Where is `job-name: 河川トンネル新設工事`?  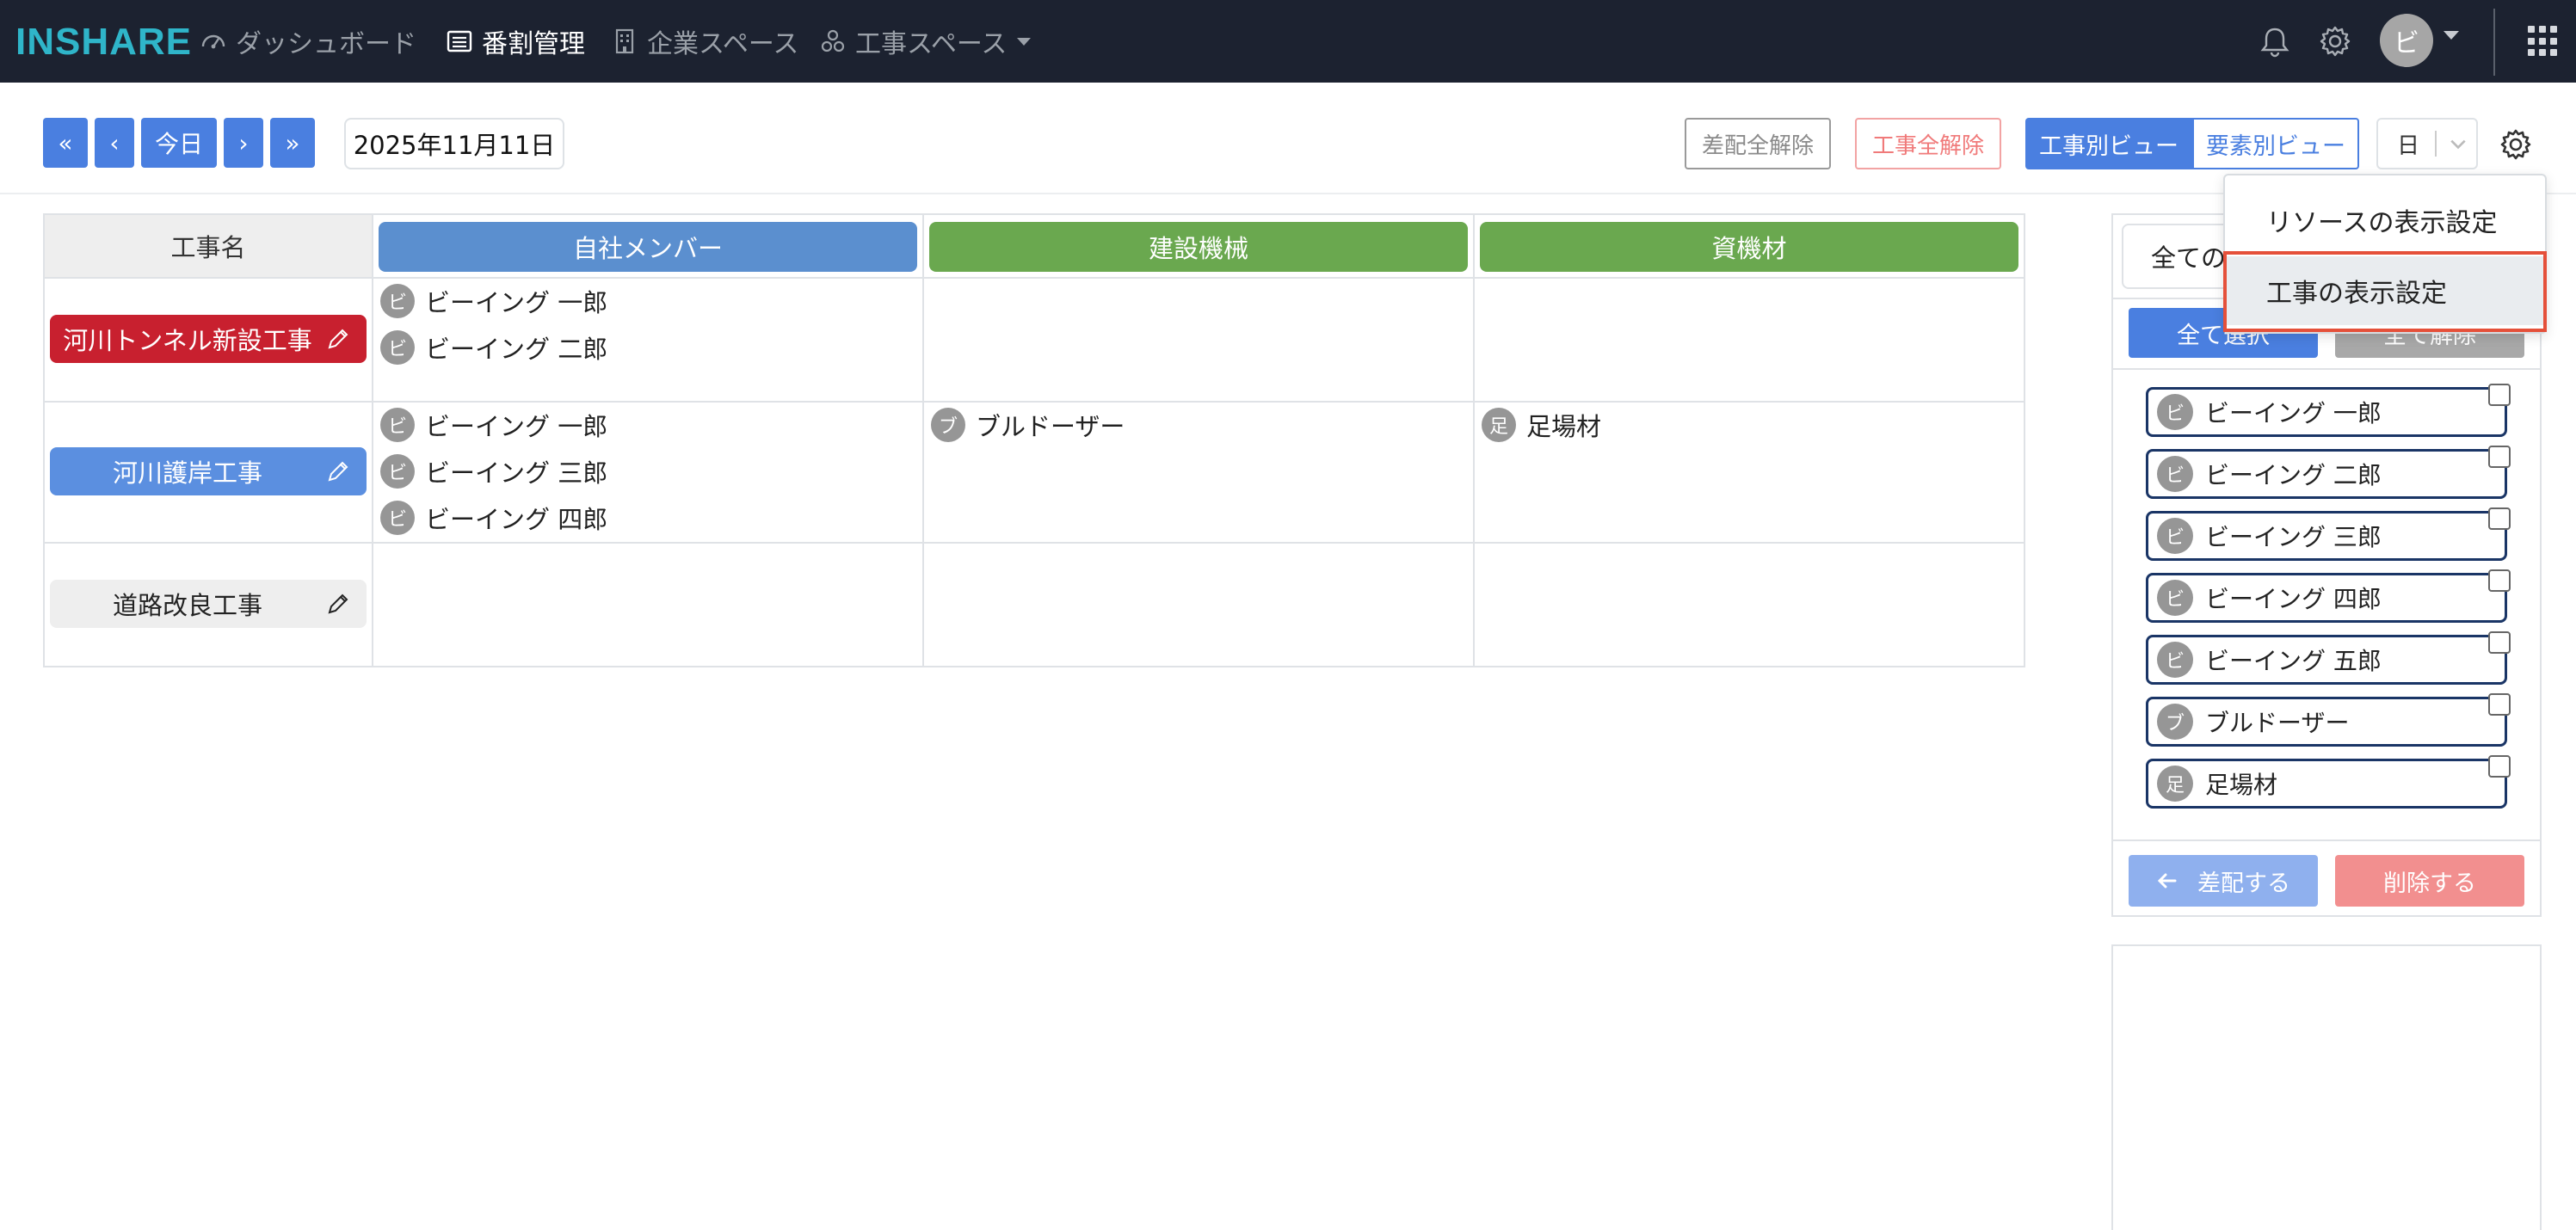
job-name: 河川トンネル新設工事 is located at coordinates (188, 340).